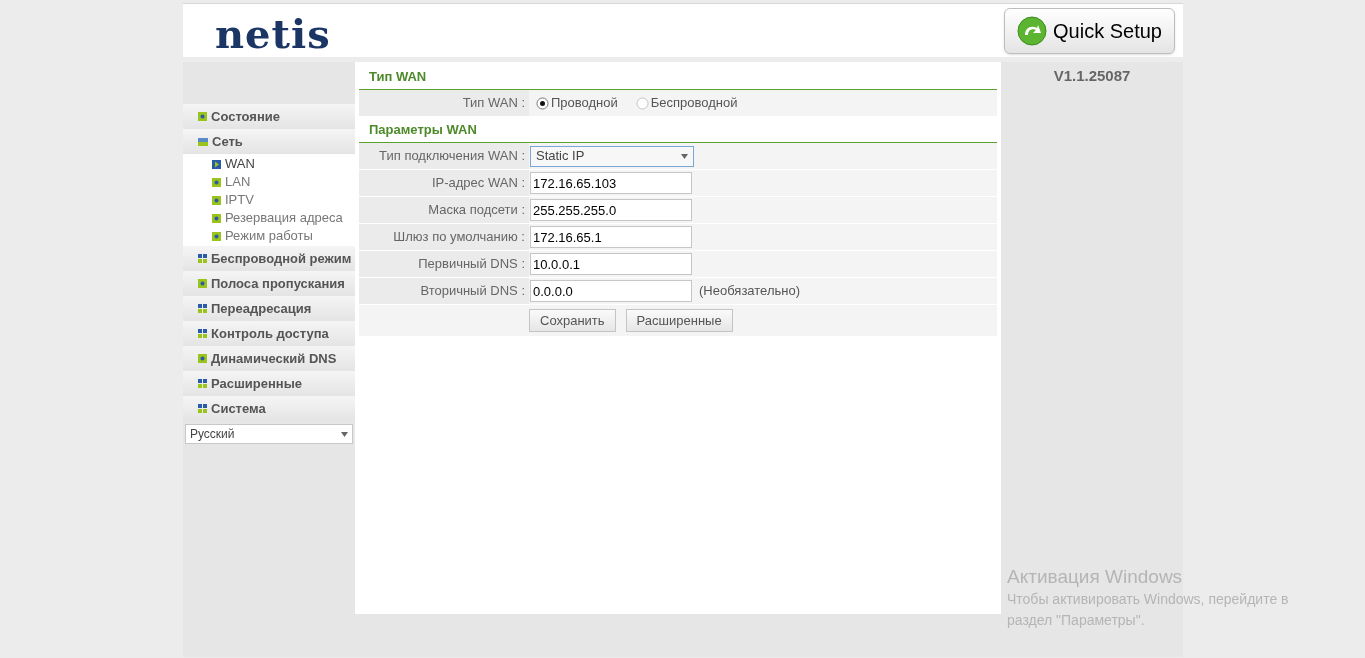 The height and width of the screenshot is (658, 1365). What do you see at coordinates (749, 291) in the screenshot?
I see `optional-note: (Необязательно)` at bounding box center [749, 291].